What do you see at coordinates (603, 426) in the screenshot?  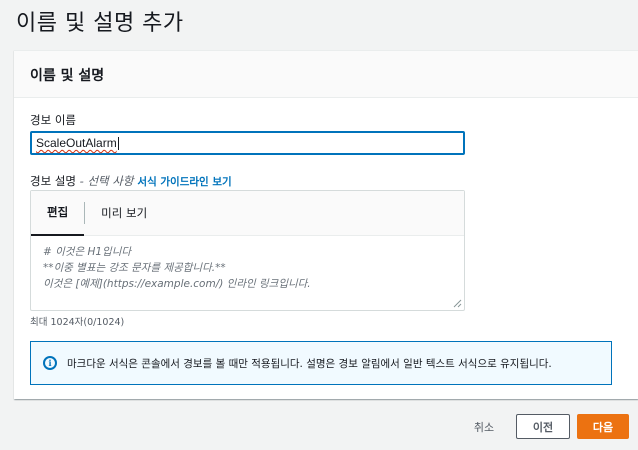 I see `next-button: 다음` at bounding box center [603, 426].